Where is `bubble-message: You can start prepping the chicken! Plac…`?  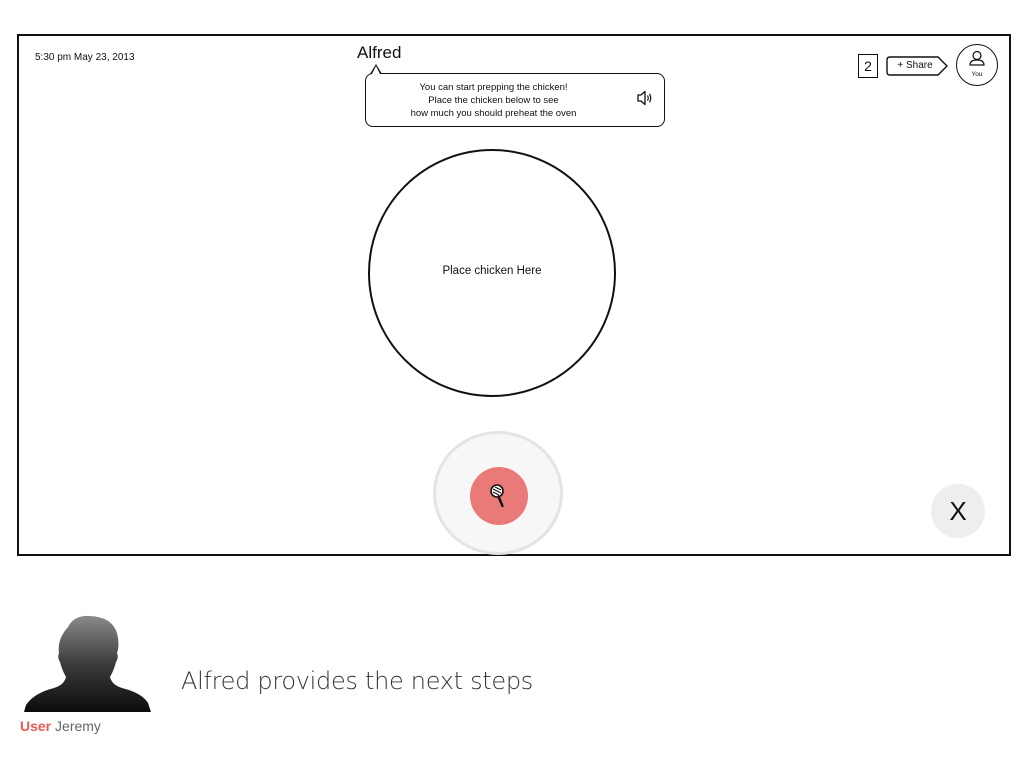
bubble-message: You can start prepping the chicken! Plac… is located at coordinates (493, 100).